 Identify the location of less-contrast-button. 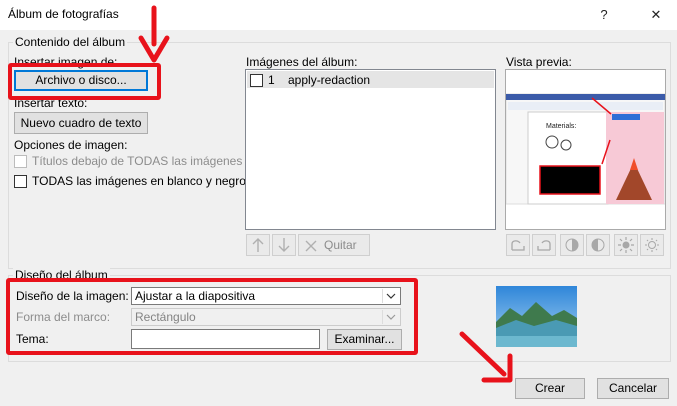
(598, 245).